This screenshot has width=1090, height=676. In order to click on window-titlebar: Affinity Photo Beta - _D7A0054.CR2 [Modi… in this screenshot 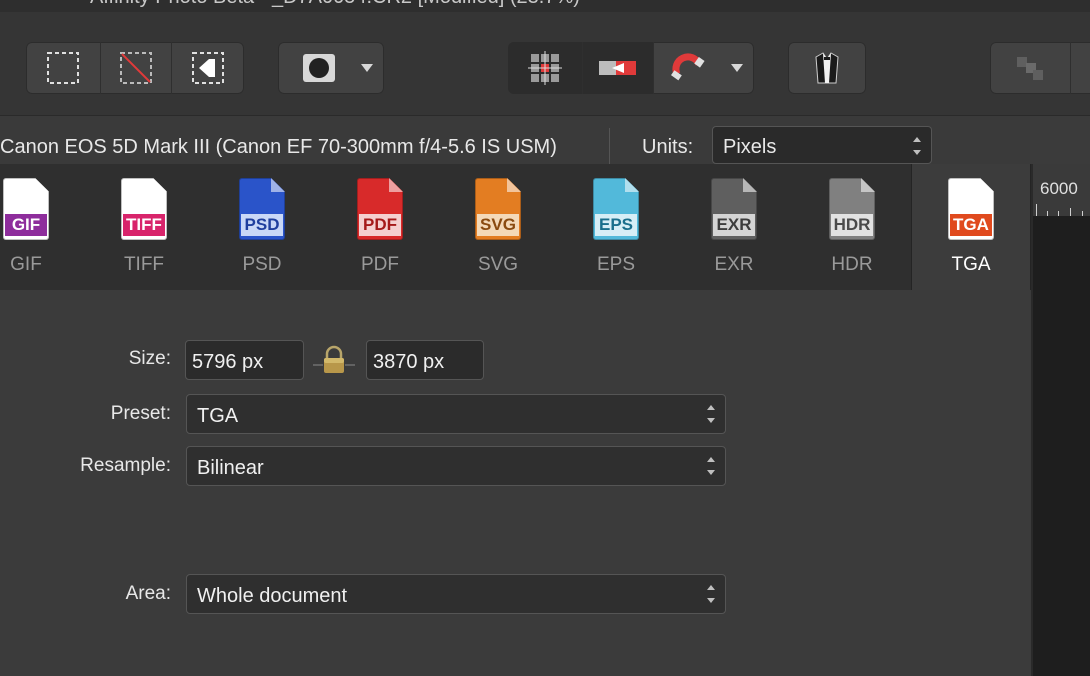, I will do `click(545, 6)`.